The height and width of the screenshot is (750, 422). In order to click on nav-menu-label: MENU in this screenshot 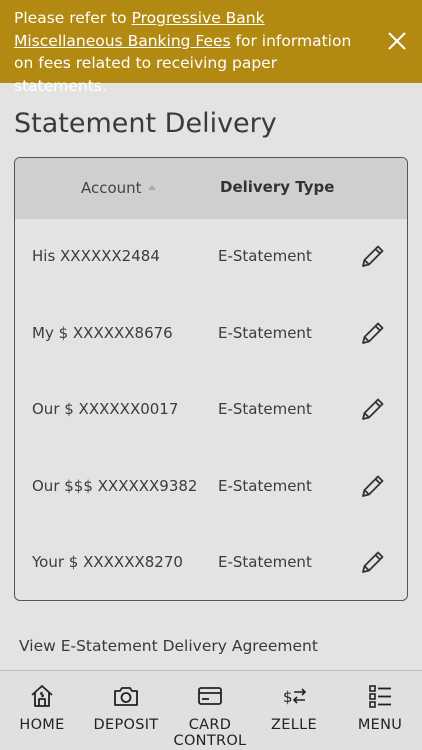, I will do `click(380, 725)`.